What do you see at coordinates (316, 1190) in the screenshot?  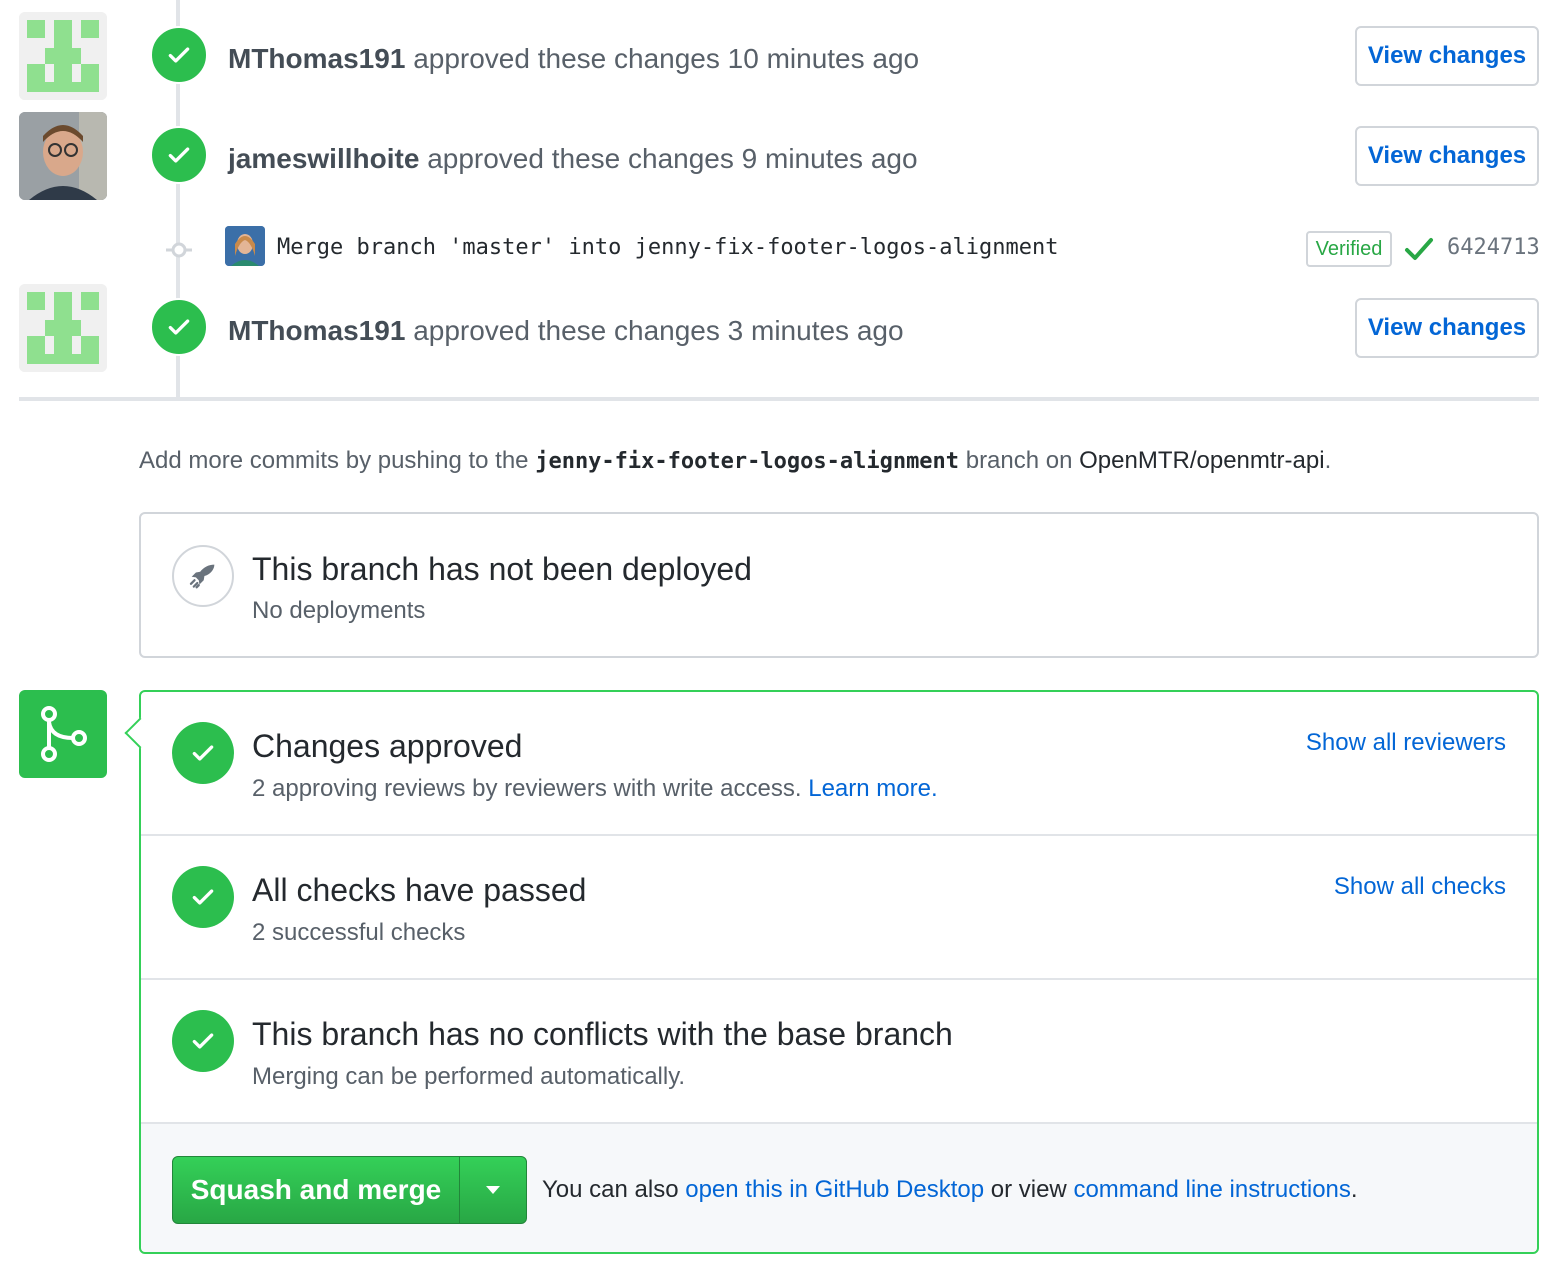 I see `squash-and-merge-button: Squash and merge` at bounding box center [316, 1190].